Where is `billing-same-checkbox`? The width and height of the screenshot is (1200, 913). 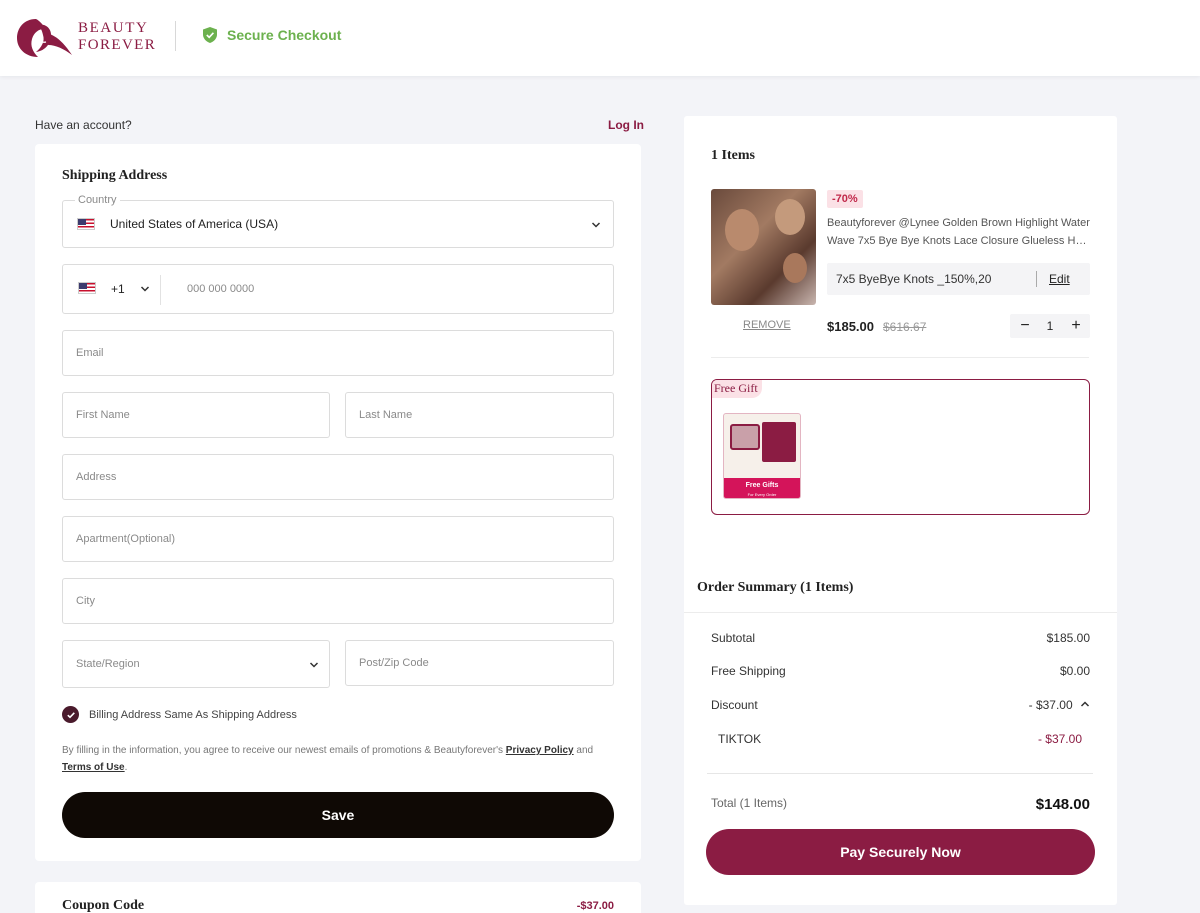
billing-same-checkbox is located at coordinates (70, 714).